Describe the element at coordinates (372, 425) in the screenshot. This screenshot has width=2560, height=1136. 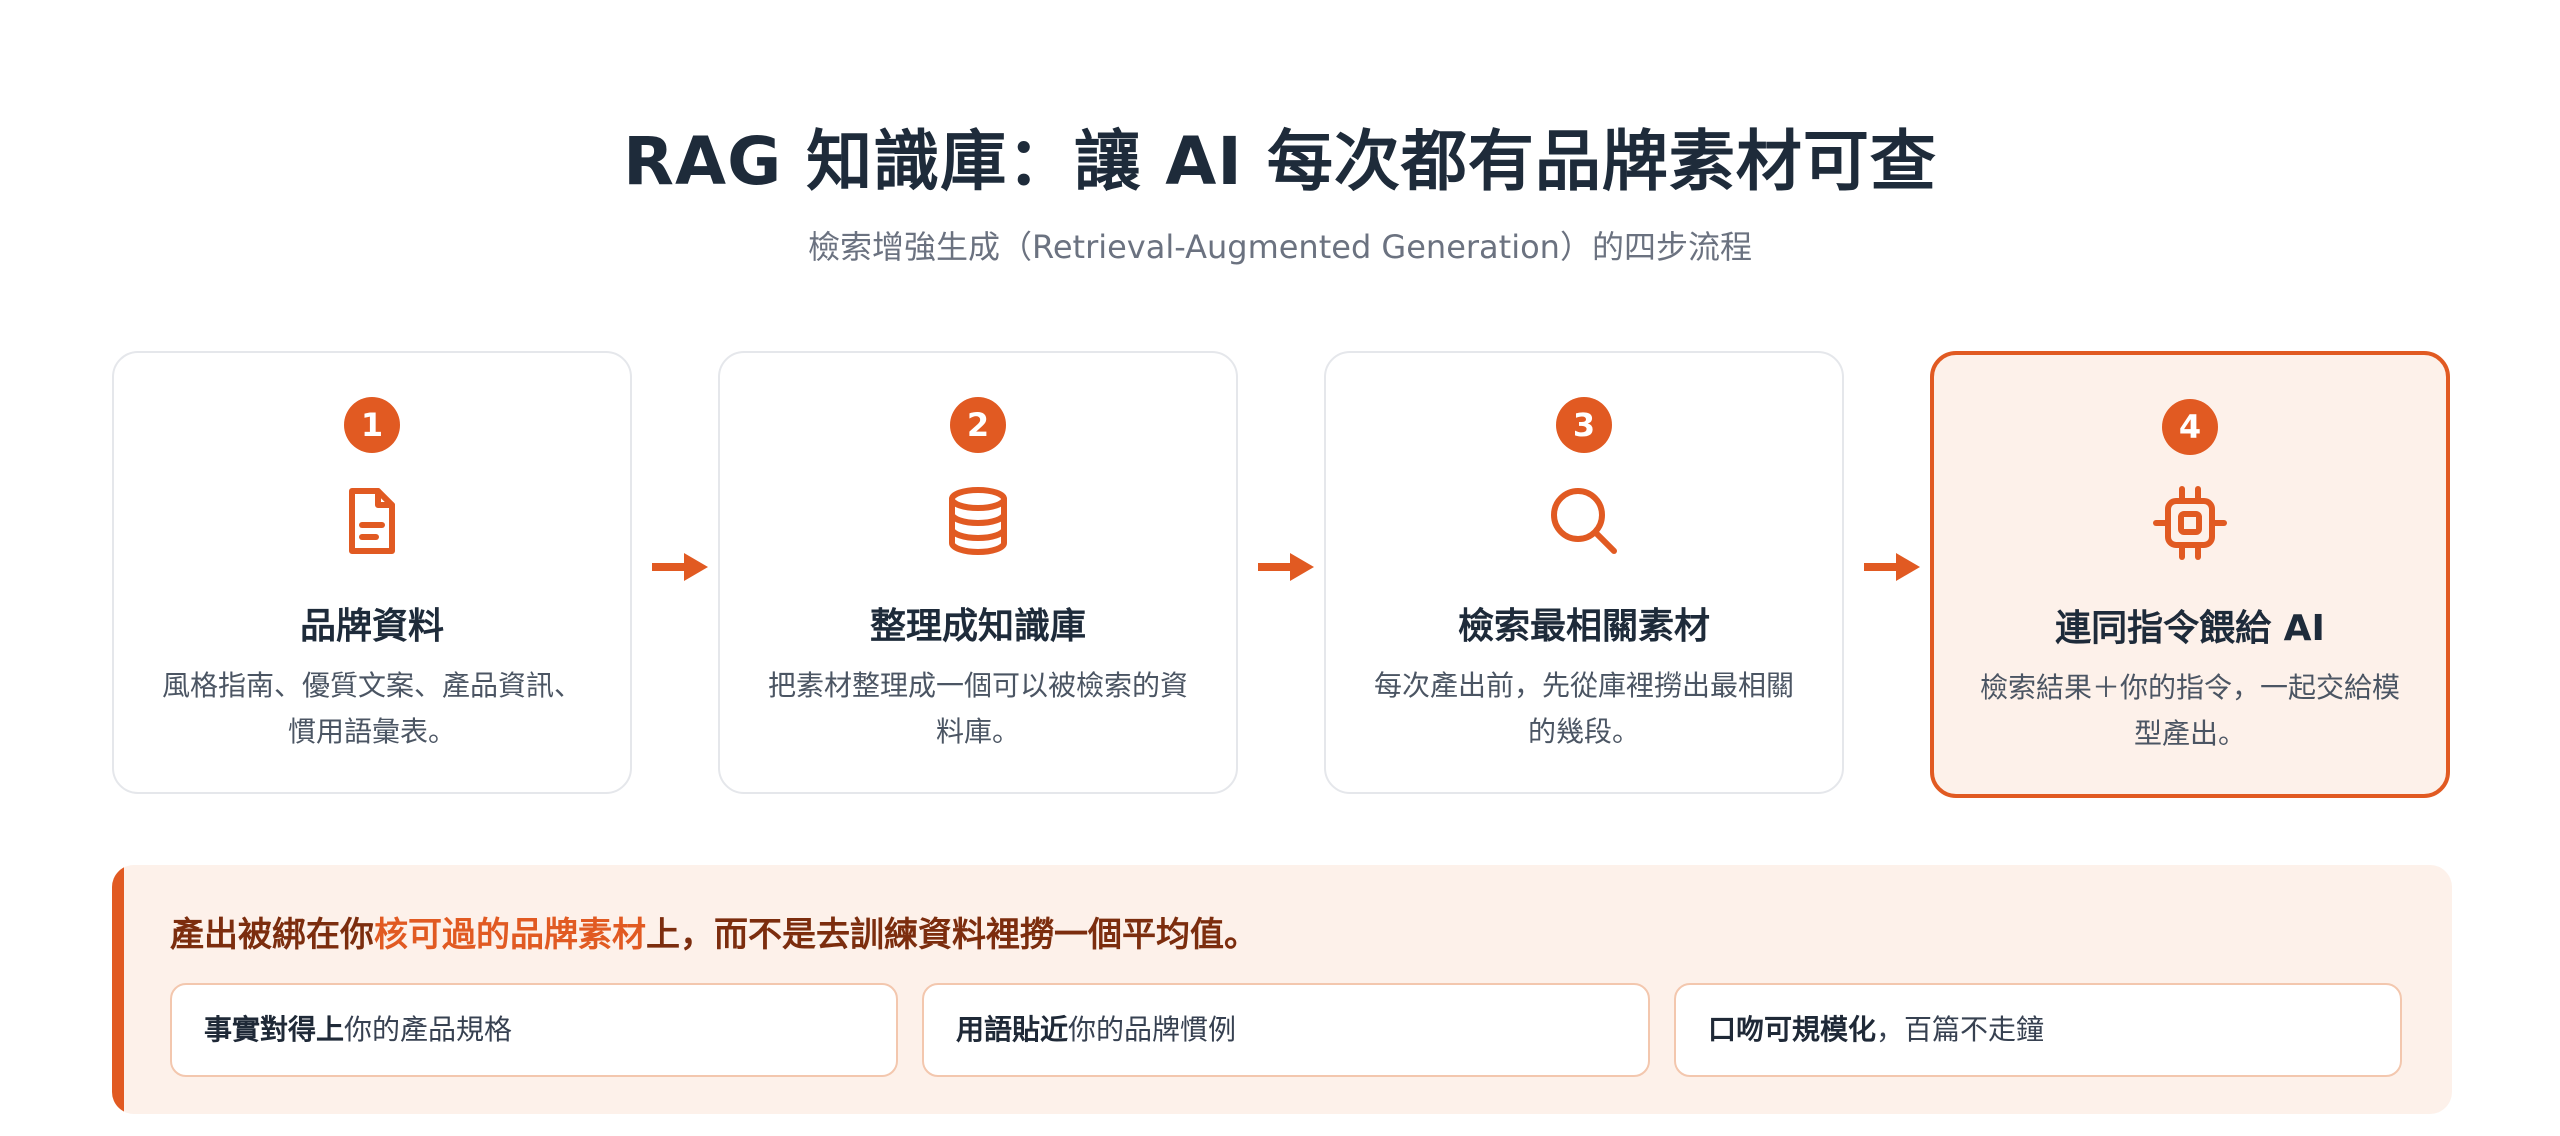
I see `step-number-badge: 1` at that location.